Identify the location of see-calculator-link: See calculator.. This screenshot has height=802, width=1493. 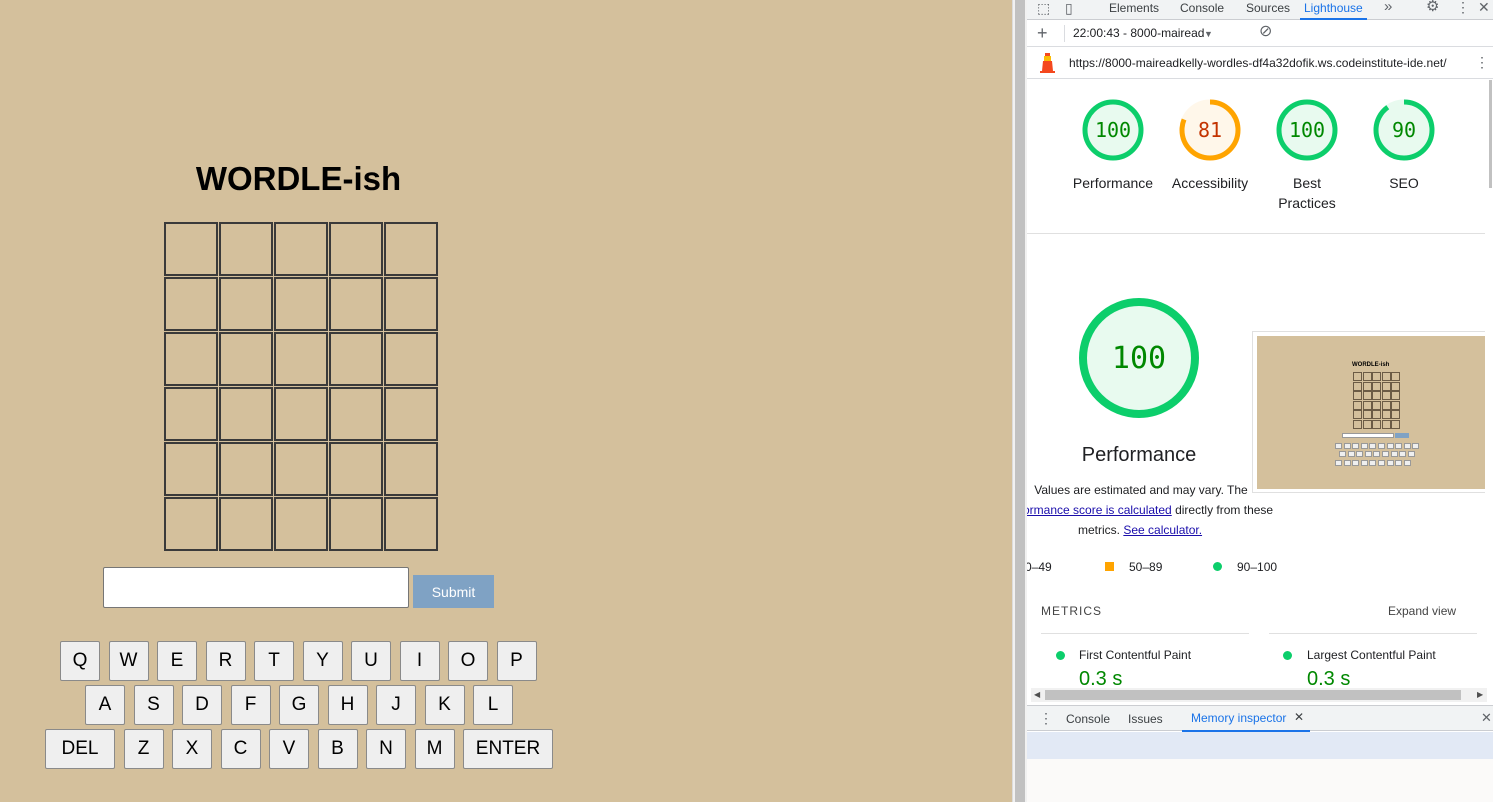
(1162, 530).